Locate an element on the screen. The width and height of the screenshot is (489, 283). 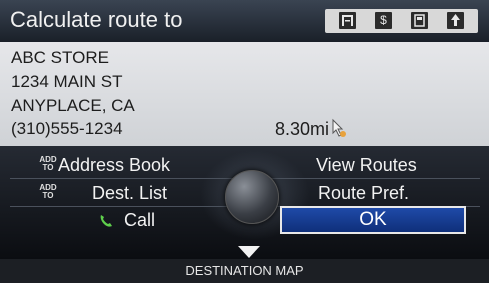
direction-pointer-icon is located at coordinates (339, 127).